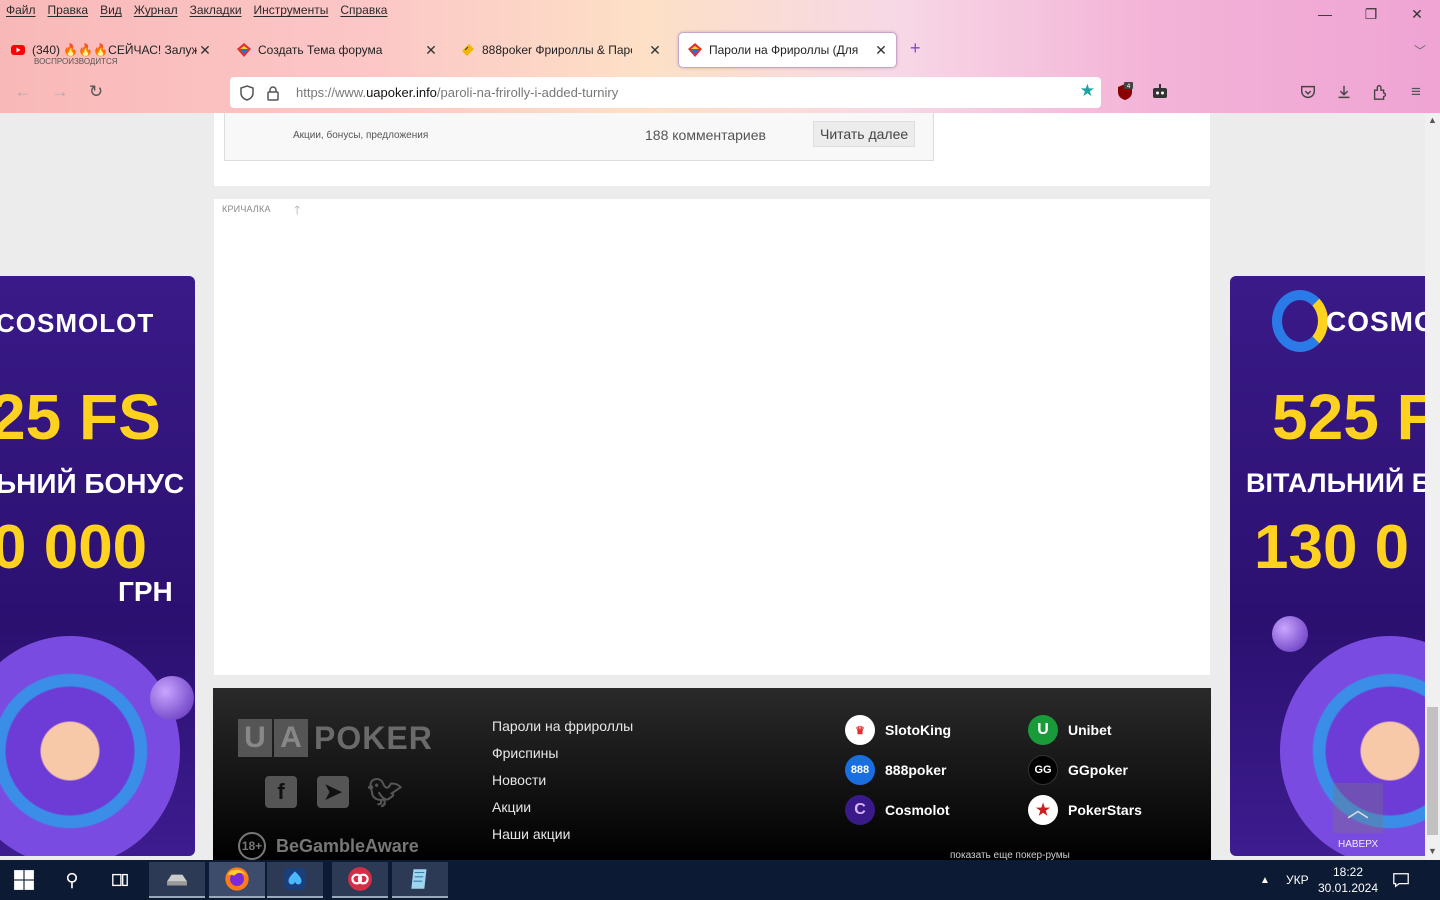 The image size is (1440, 900). What do you see at coordinates (385, 792) in the screenshot?
I see `twitter-icon: 🐦︎` at bounding box center [385, 792].